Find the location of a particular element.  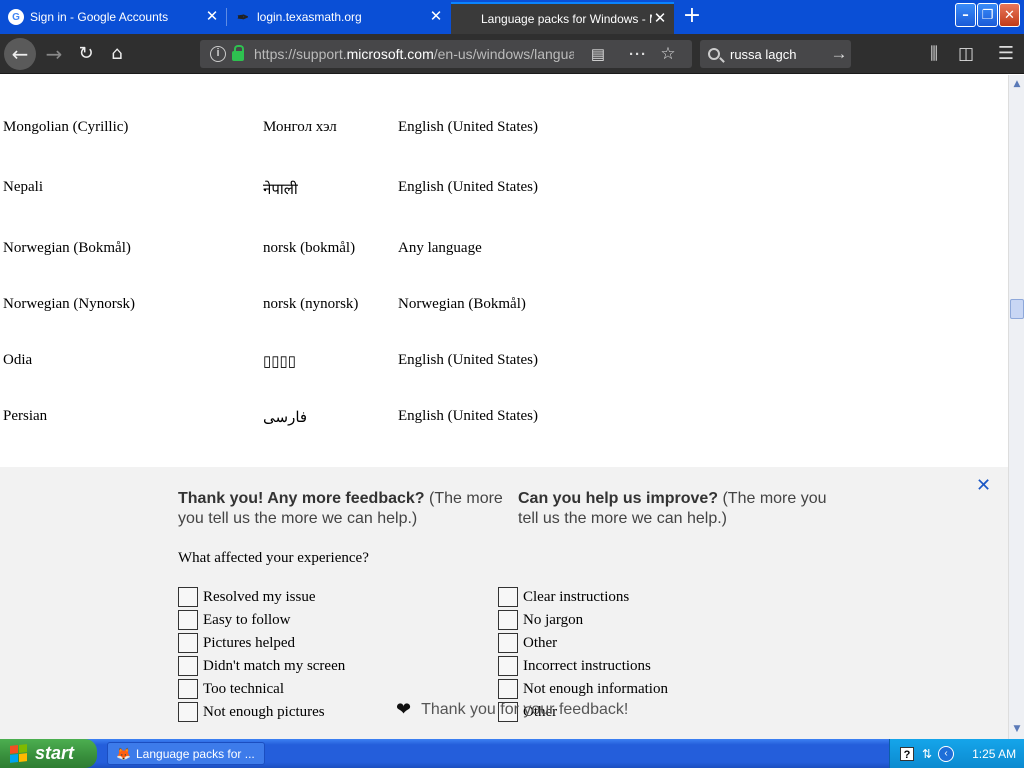

native-name: norsk (nynorsk) is located at coordinates (311, 304).